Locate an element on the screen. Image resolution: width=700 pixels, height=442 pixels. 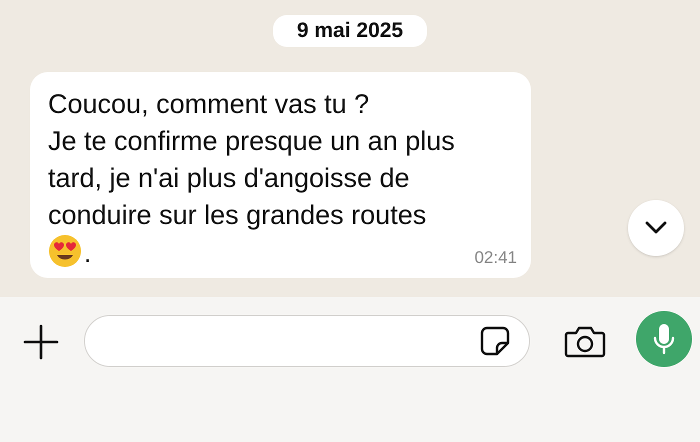
microphone-icon is located at coordinates (664, 339).